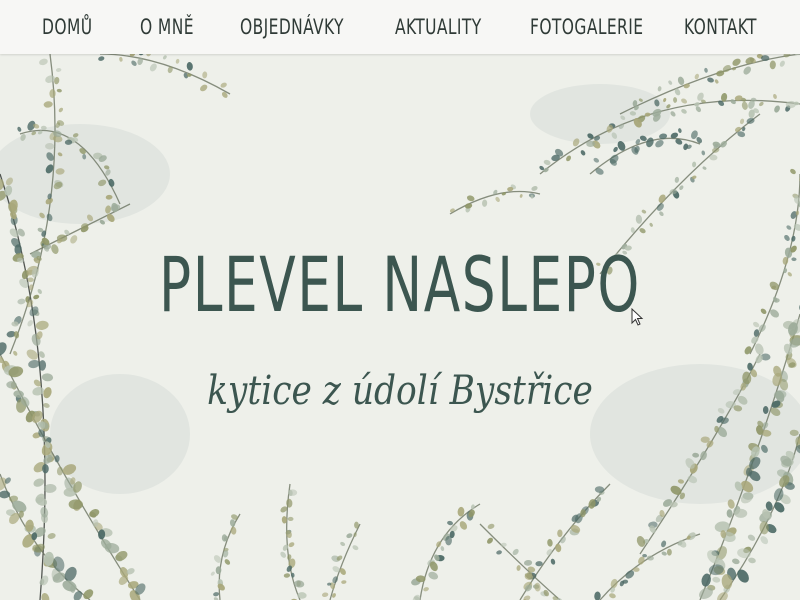 This screenshot has width=800, height=600. What do you see at coordinates (67, 27) in the screenshot?
I see `nav-link-domu: DOMŮ` at bounding box center [67, 27].